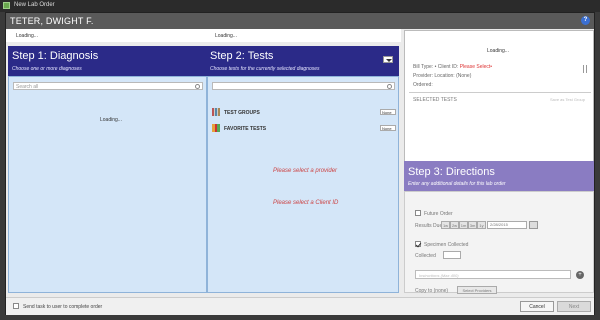 The height and width of the screenshot is (320, 600). What do you see at coordinates (507, 225) in the screenshot?
I see `results-due-date-input: 2/28/2015` at bounding box center [507, 225].